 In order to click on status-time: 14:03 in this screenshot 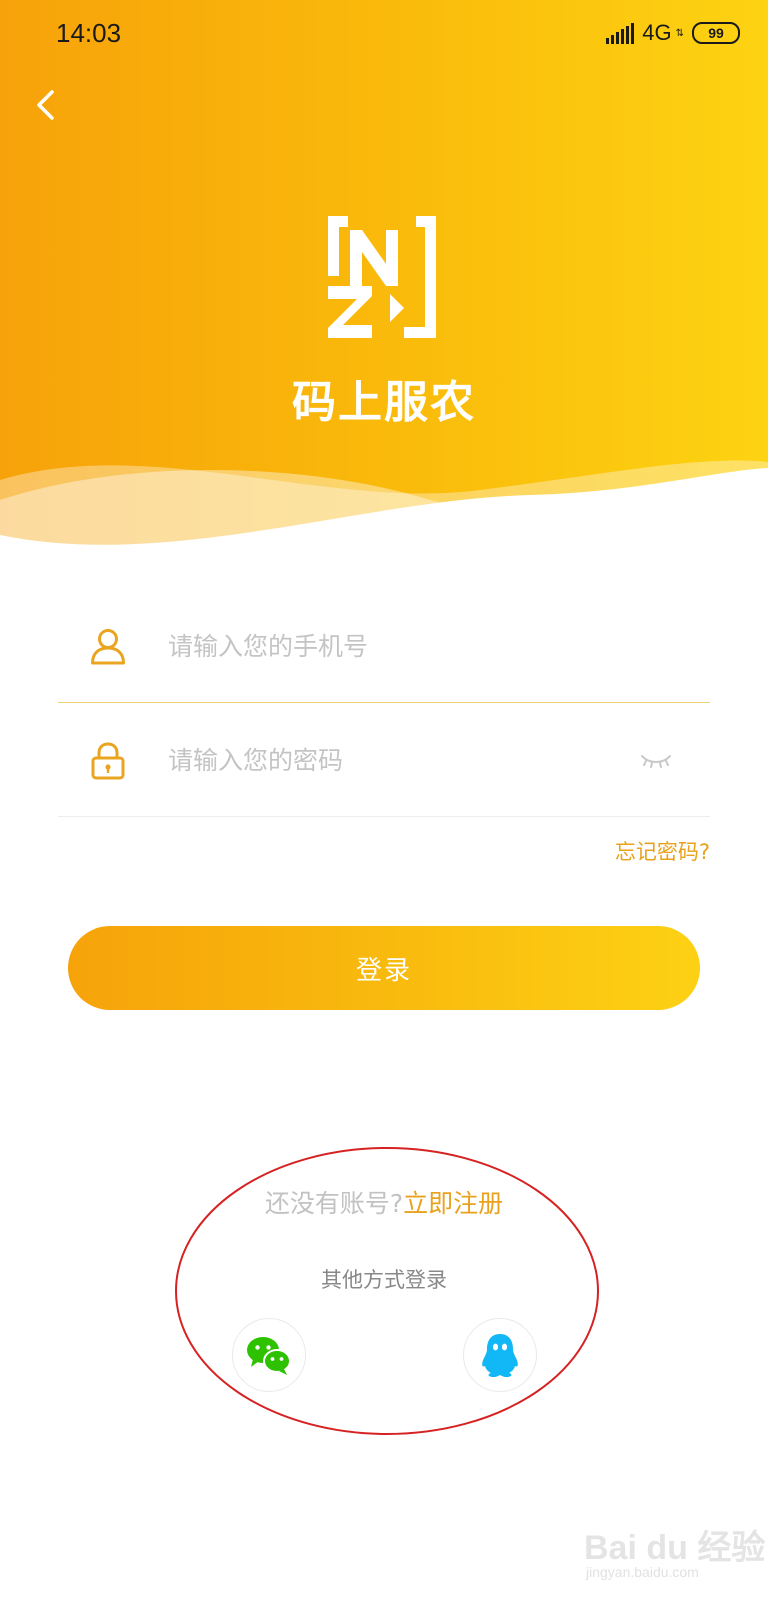, I will do `click(89, 33)`.